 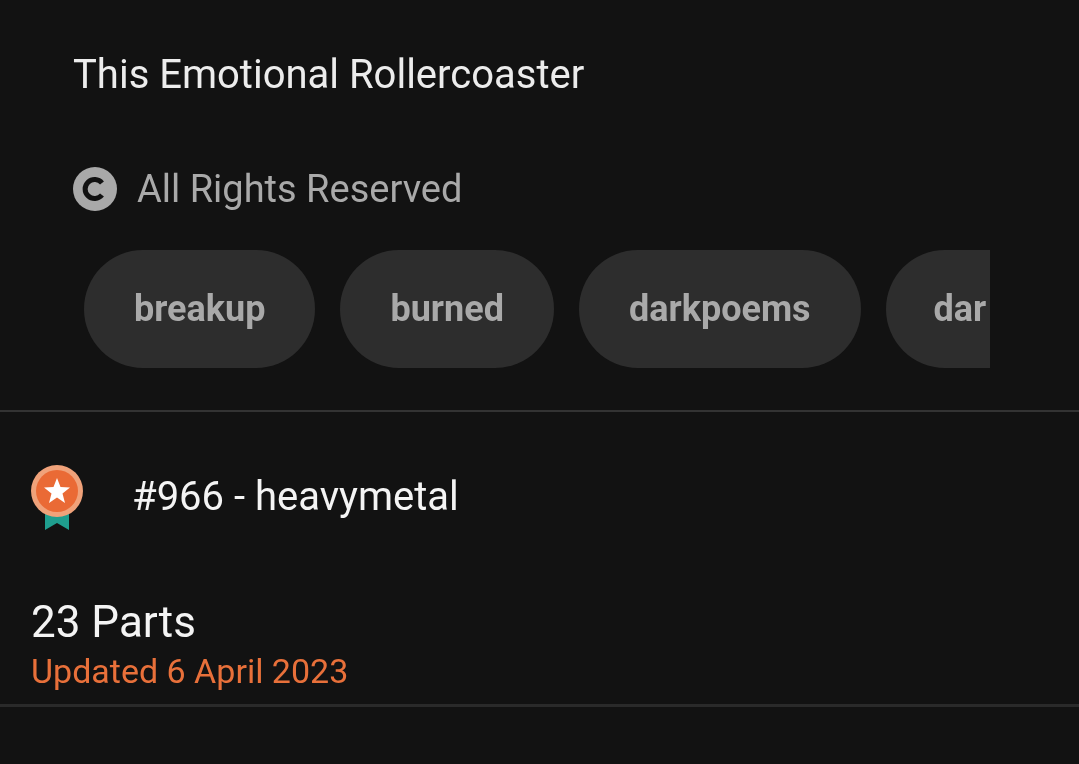 I want to click on tag-chip: breakup, so click(x=200, y=309).